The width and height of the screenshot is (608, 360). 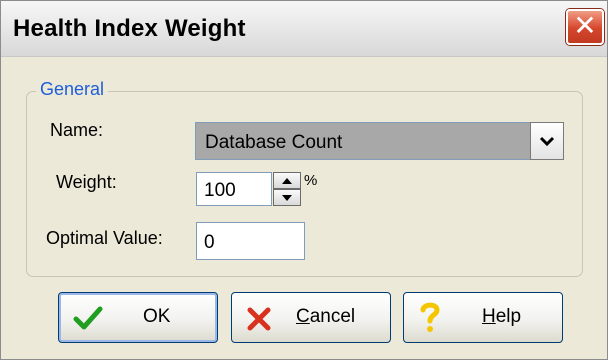 I want to click on help-label-rest: elp, so click(x=508, y=316).